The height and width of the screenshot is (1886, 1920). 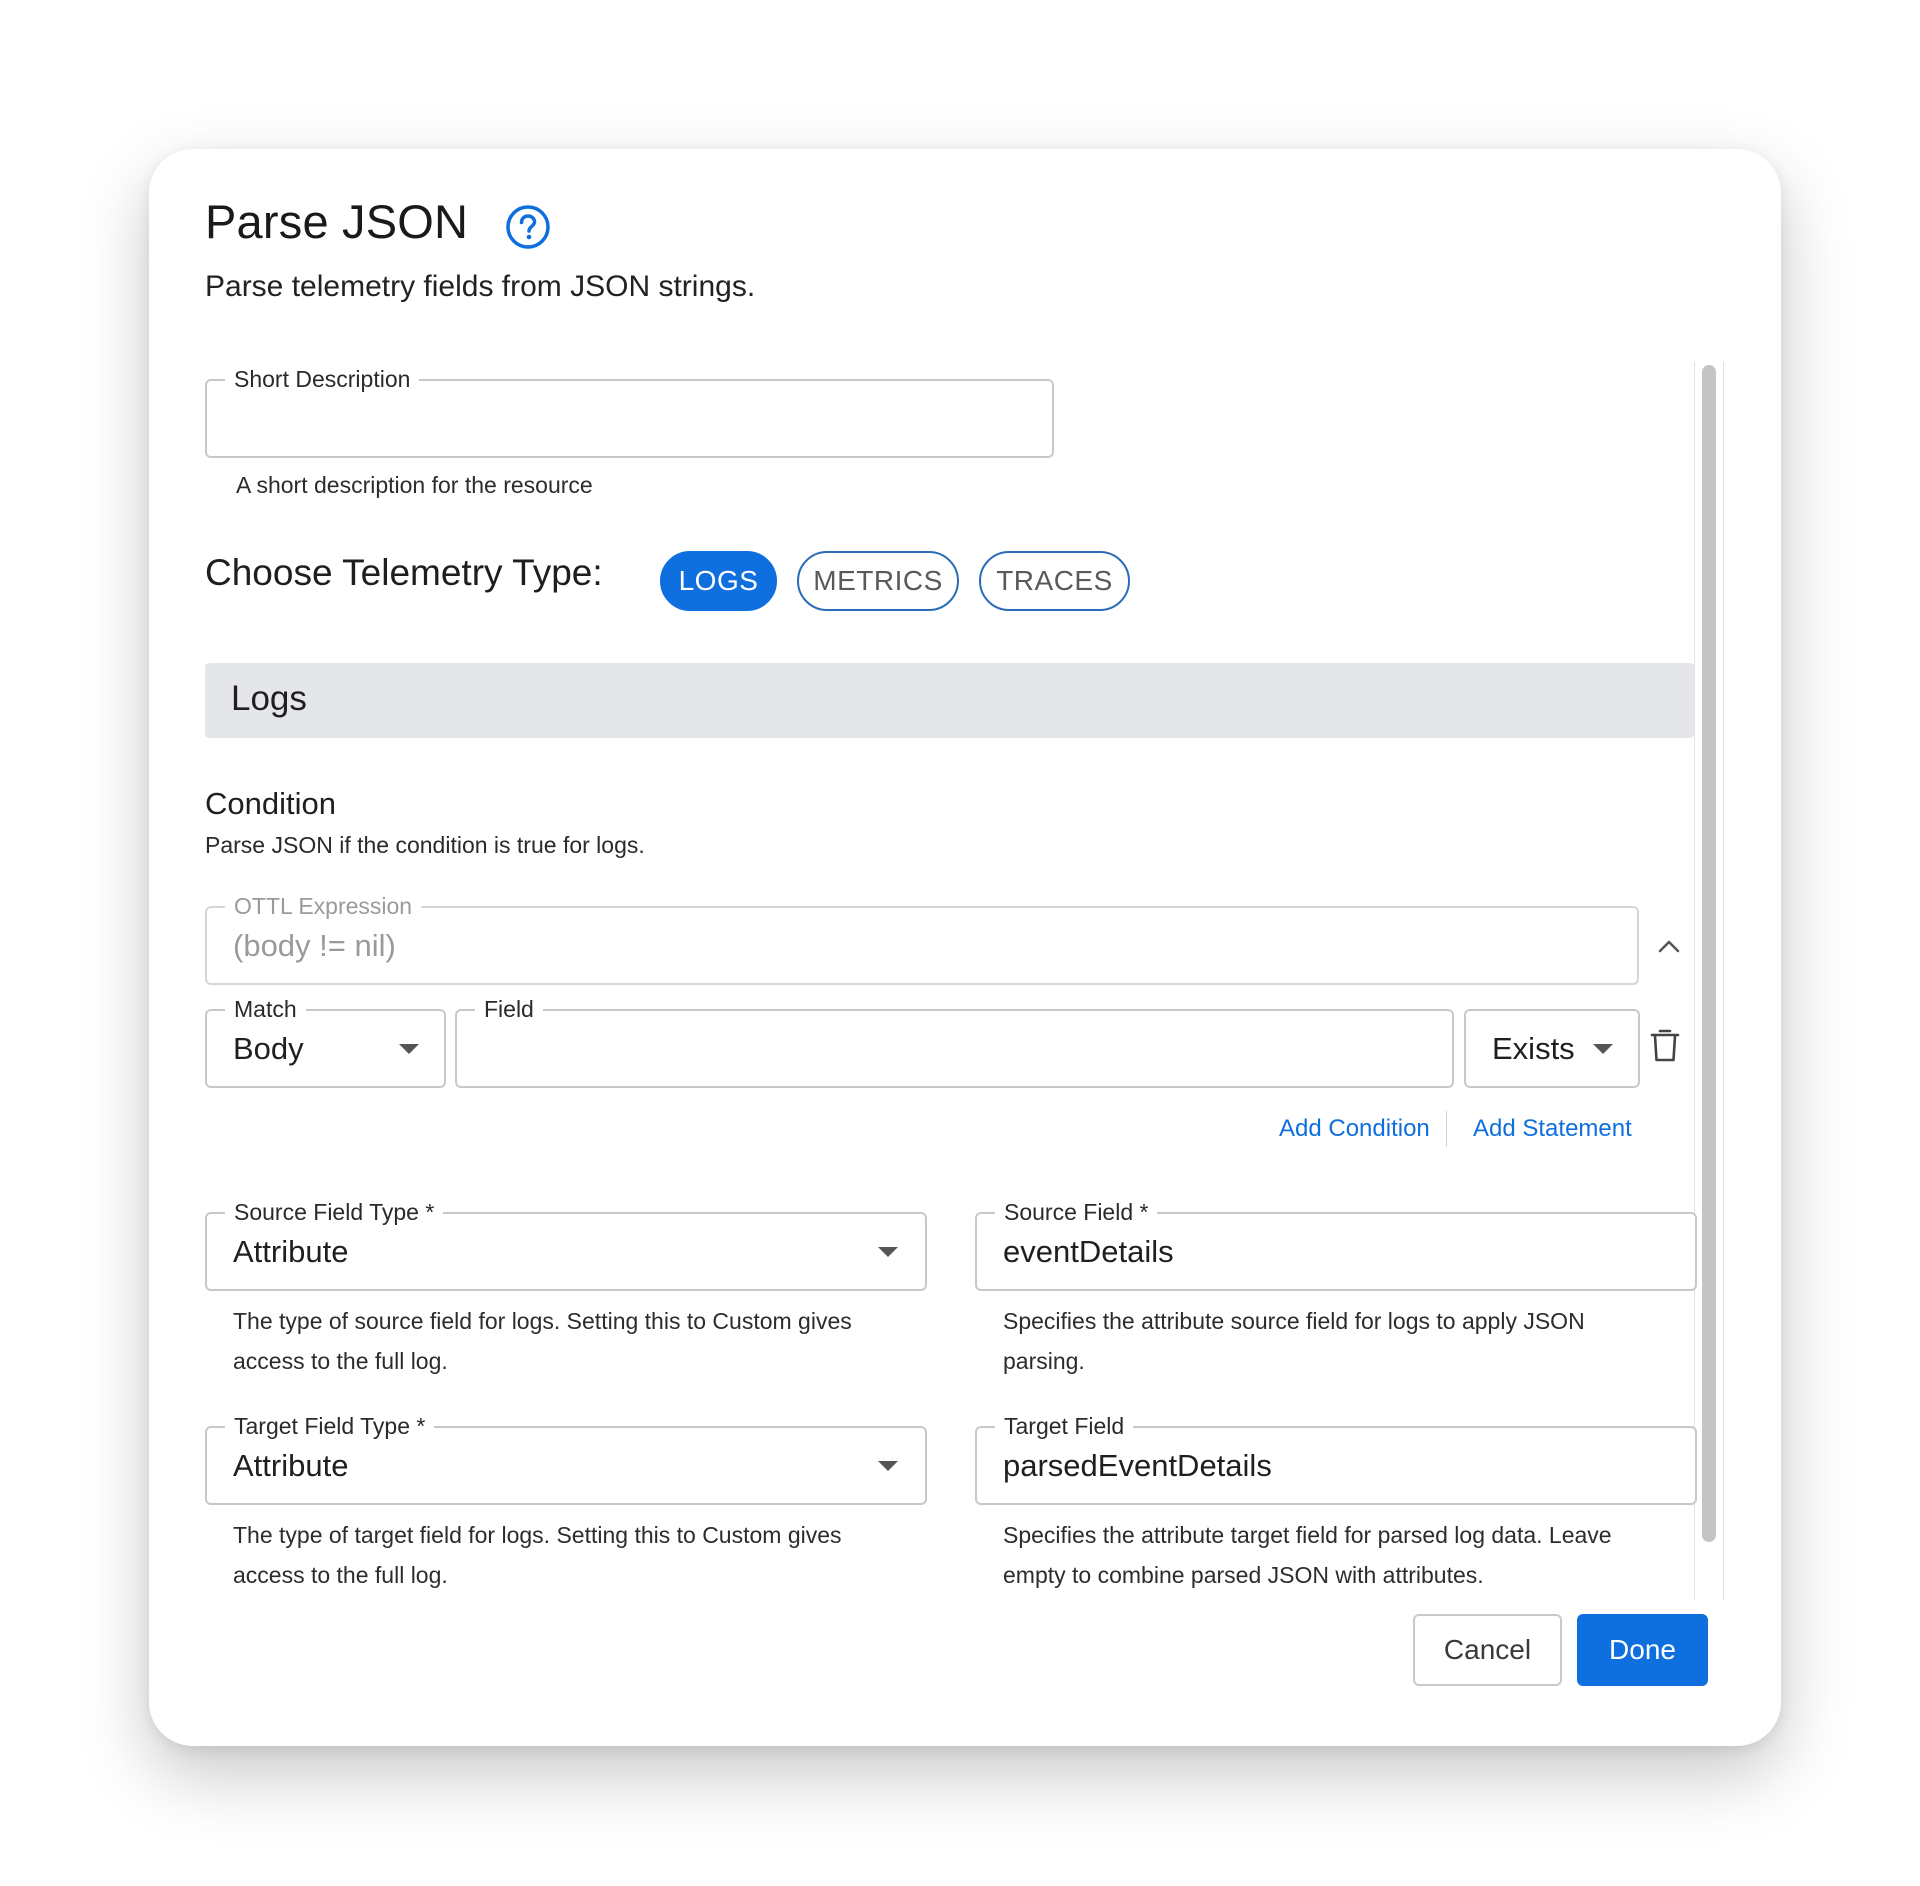 What do you see at coordinates (1088, 1251) in the screenshot?
I see `source-field-value: eventDetails` at bounding box center [1088, 1251].